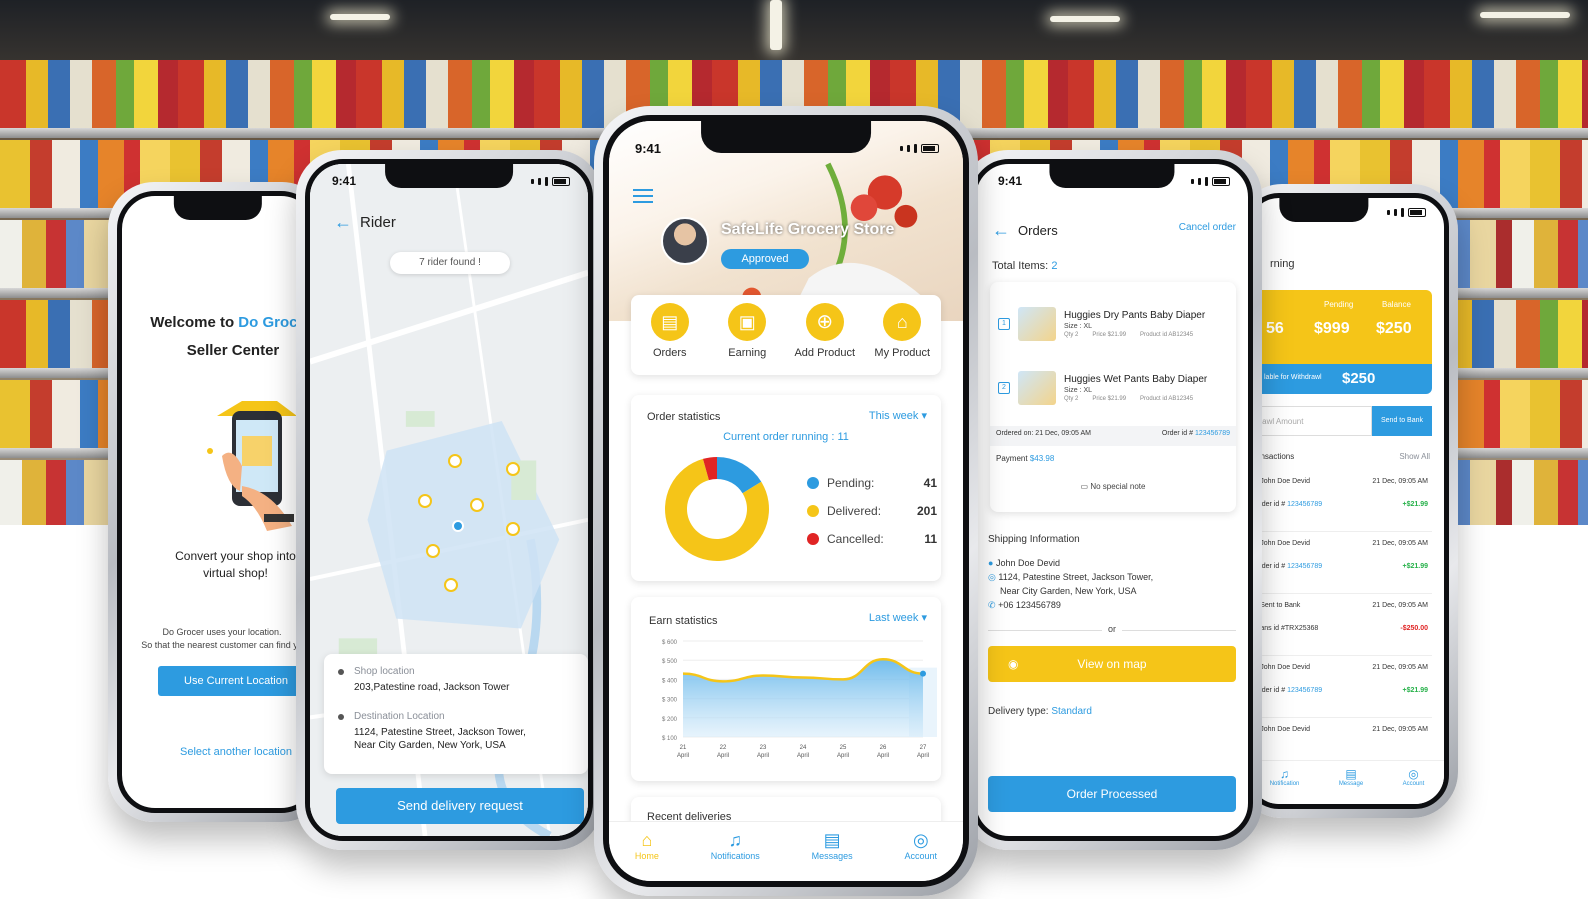 This screenshot has width=1588, height=899. Describe the element at coordinates (233, 350) in the screenshot. I see `seller-center-title: Seller Center` at that location.